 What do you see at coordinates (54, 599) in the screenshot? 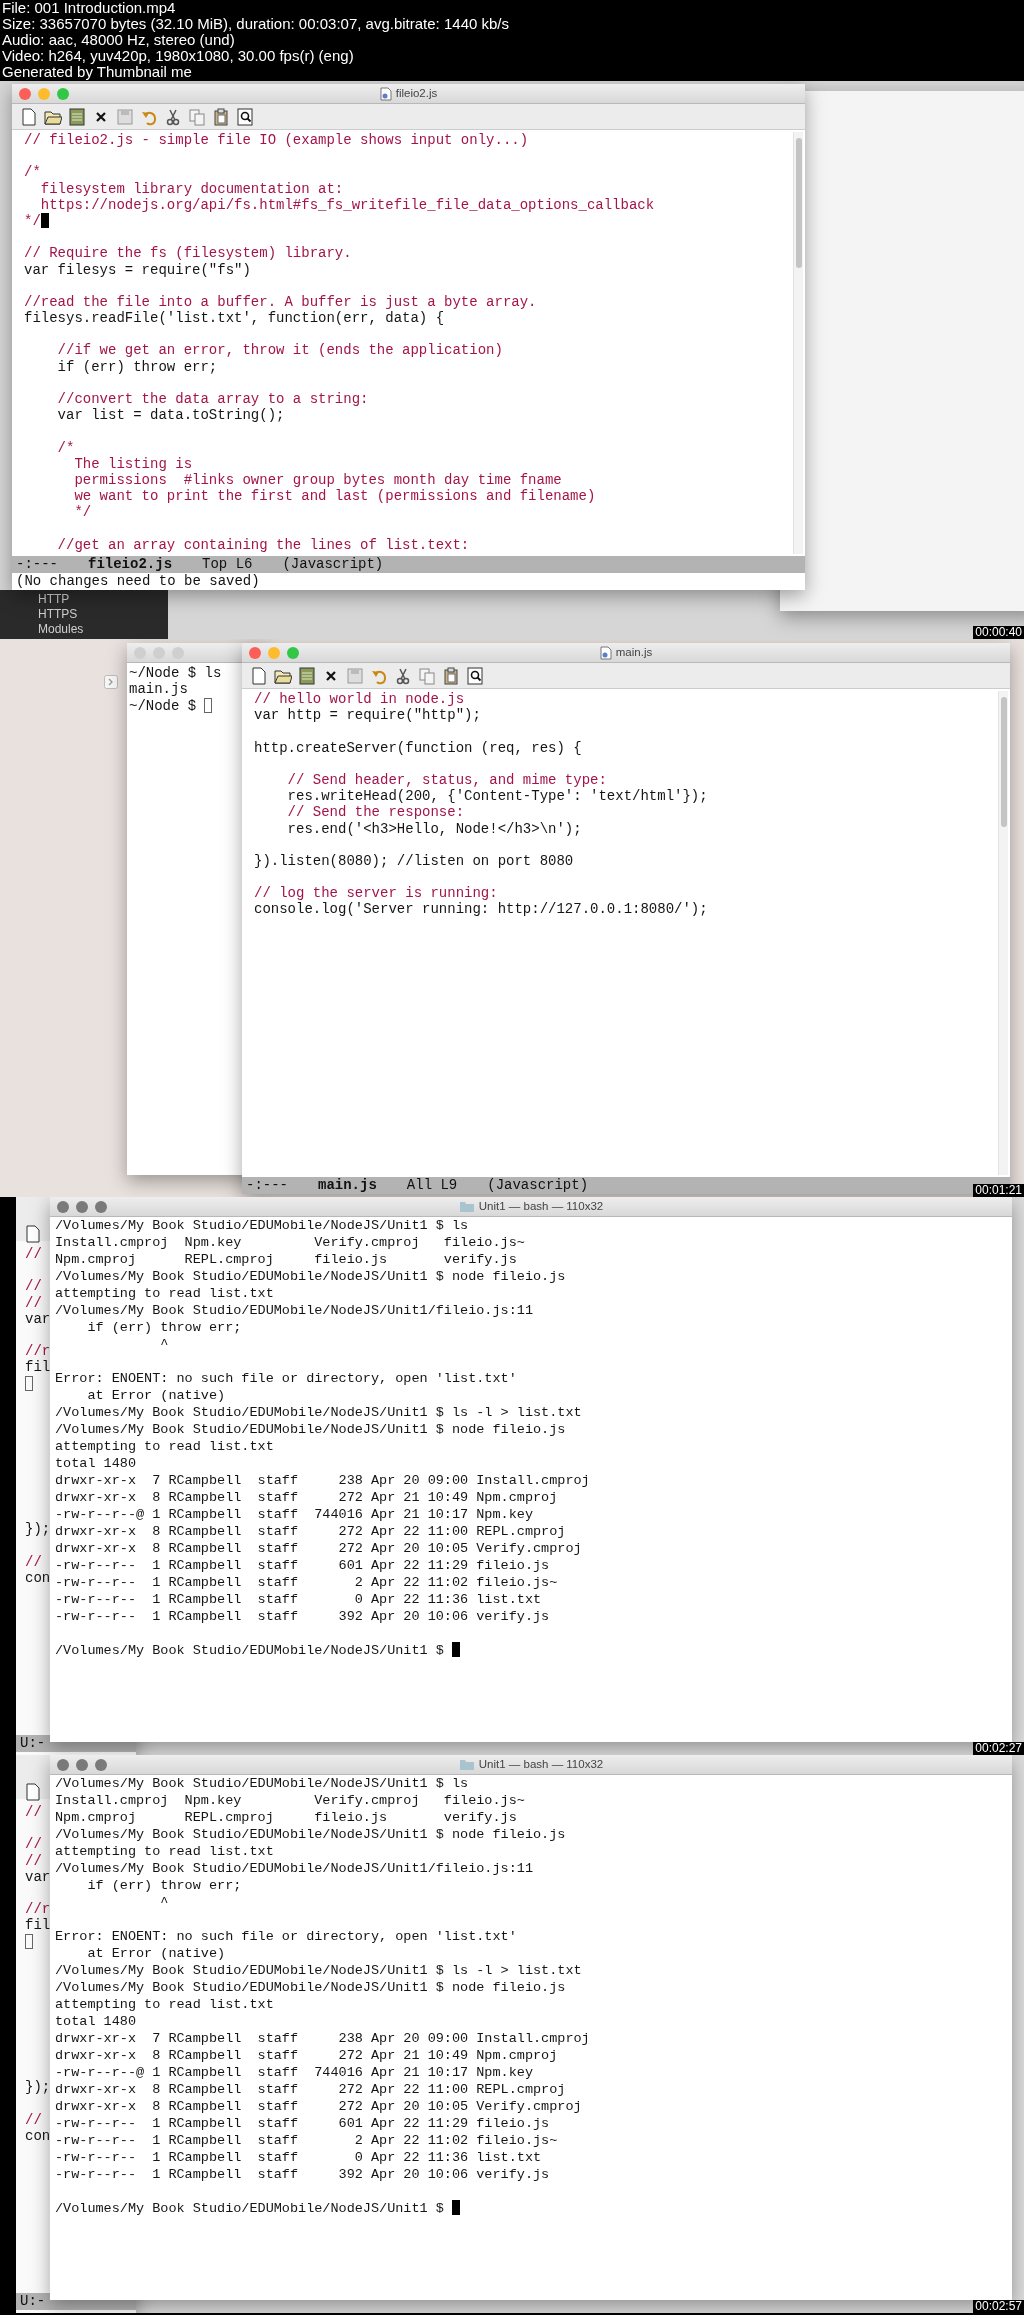
I see `sidebar-item: HTTP` at bounding box center [54, 599].